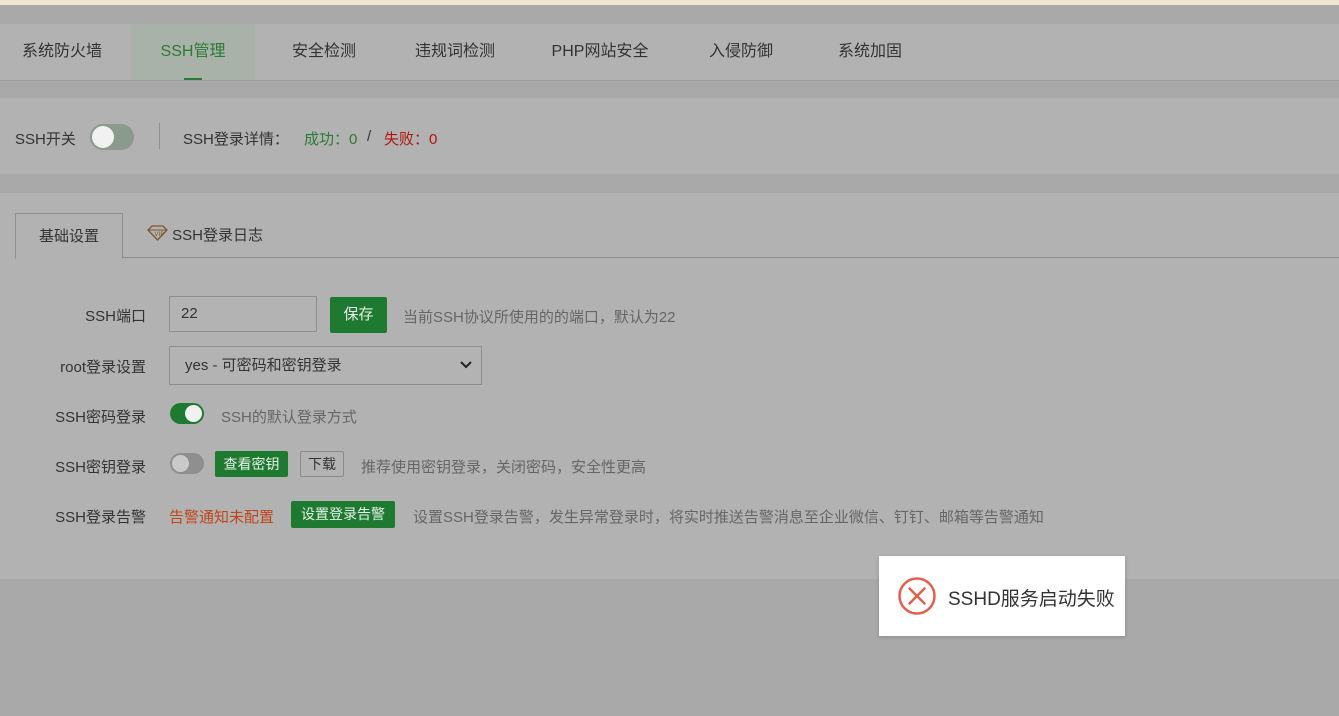 The width and height of the screenshot is (1339, 716). I want to click on ssh-port-label: SSH端口, so click(115, 316).